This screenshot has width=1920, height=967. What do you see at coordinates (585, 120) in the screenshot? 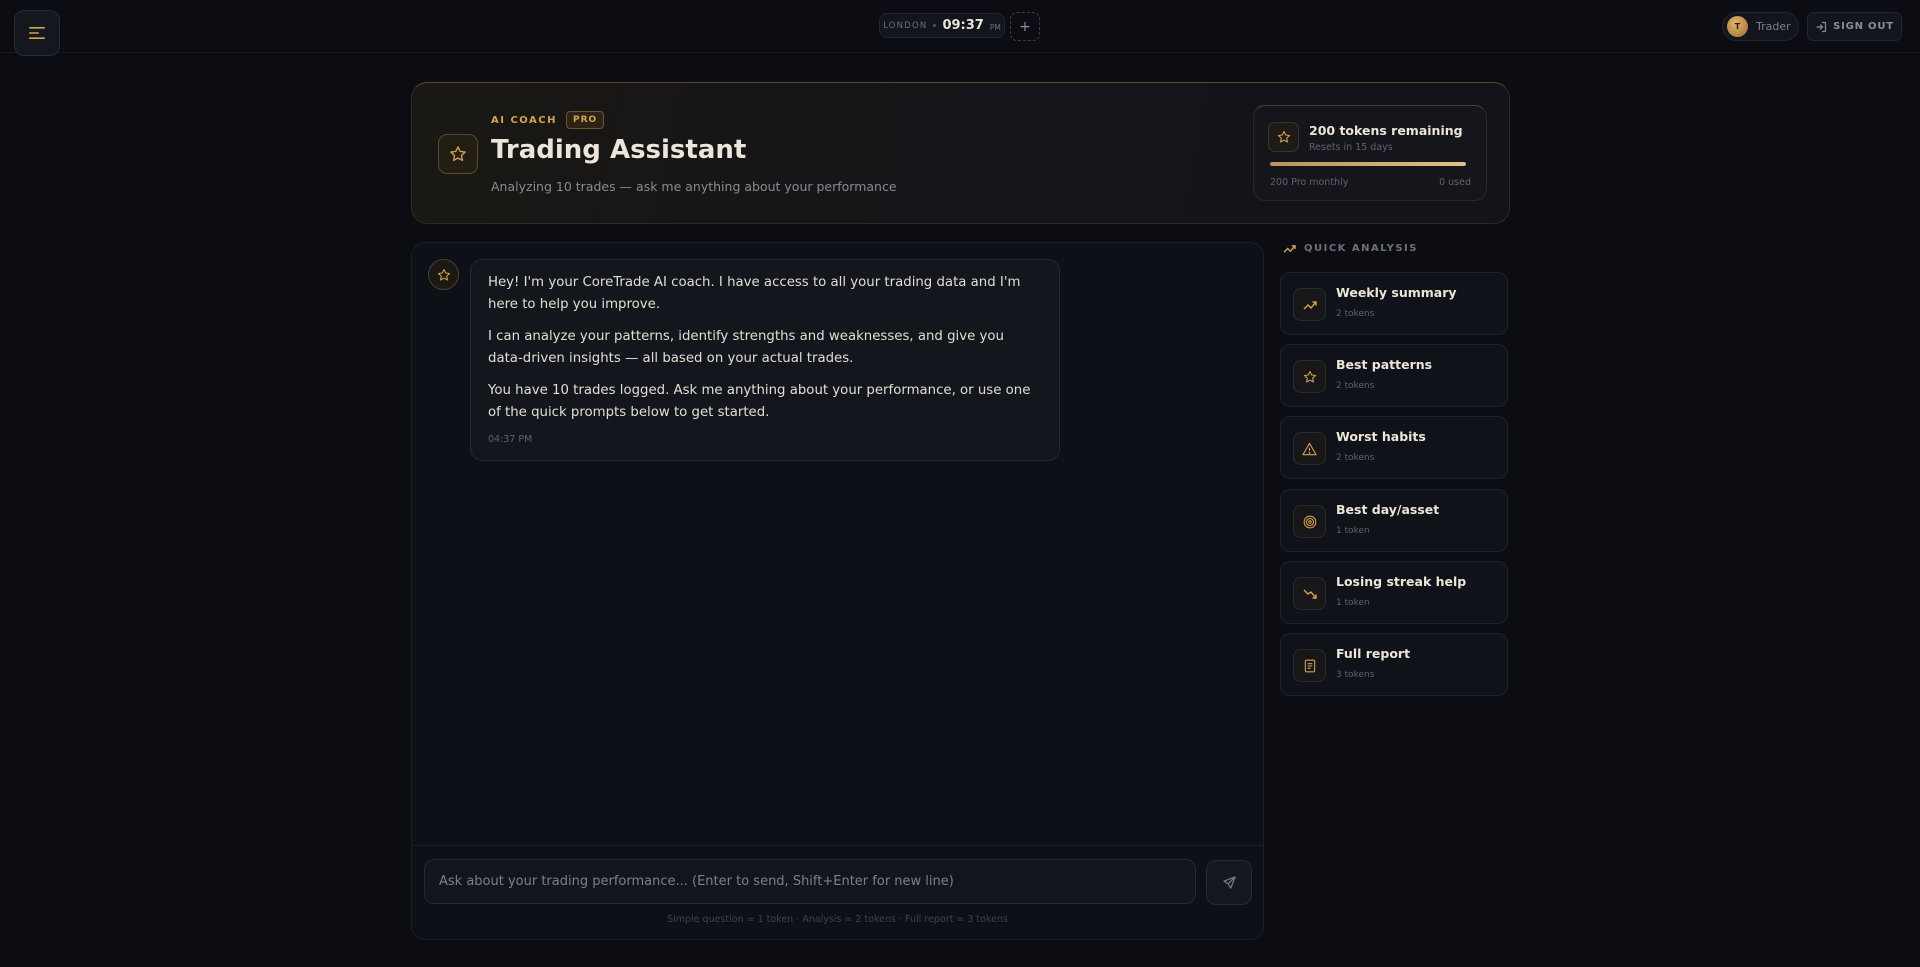
I see `pro-badge: PRO` at bounding box center [585, 120].